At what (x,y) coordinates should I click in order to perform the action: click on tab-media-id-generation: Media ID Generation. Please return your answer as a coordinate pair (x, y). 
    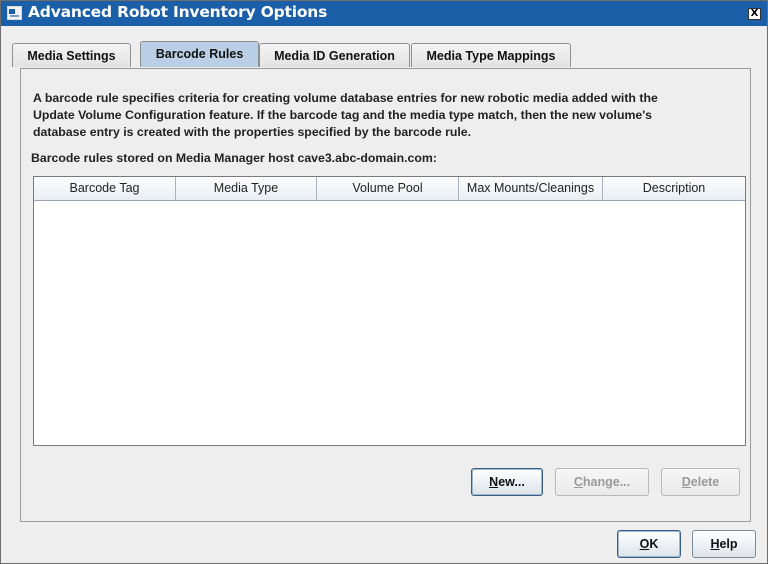
    Looking at the image, I should click on (334, 55).